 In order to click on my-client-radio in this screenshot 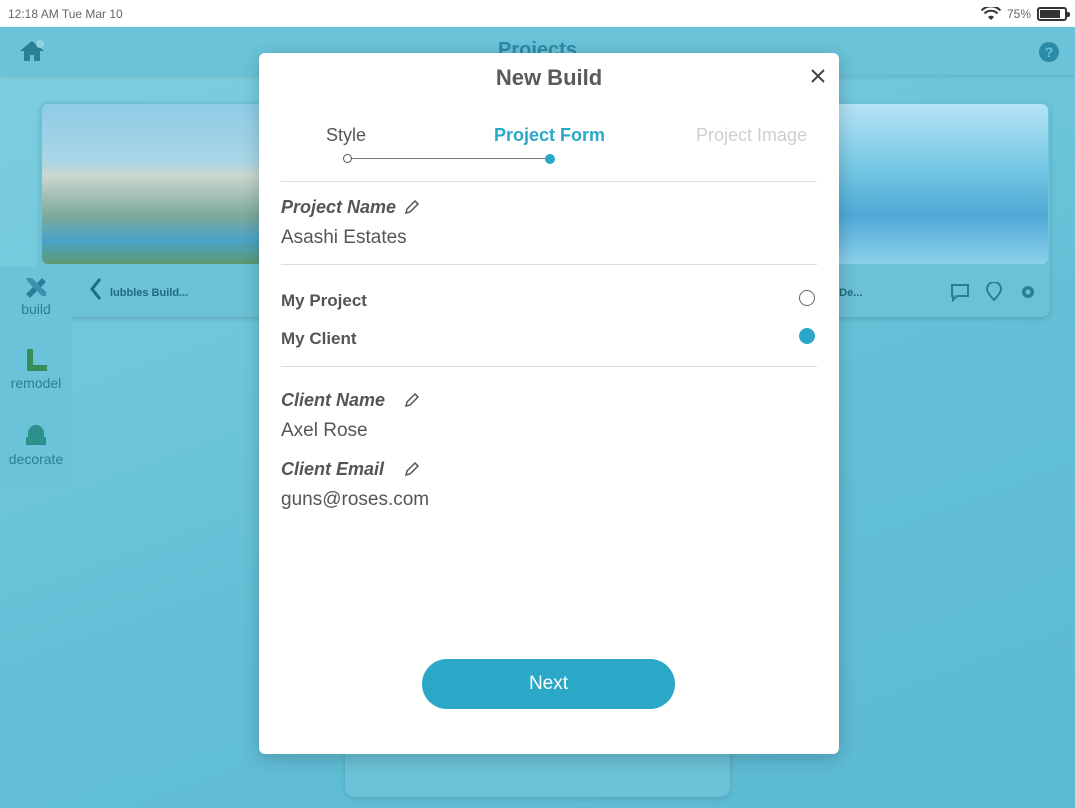, I will do `click(807, 336)`.